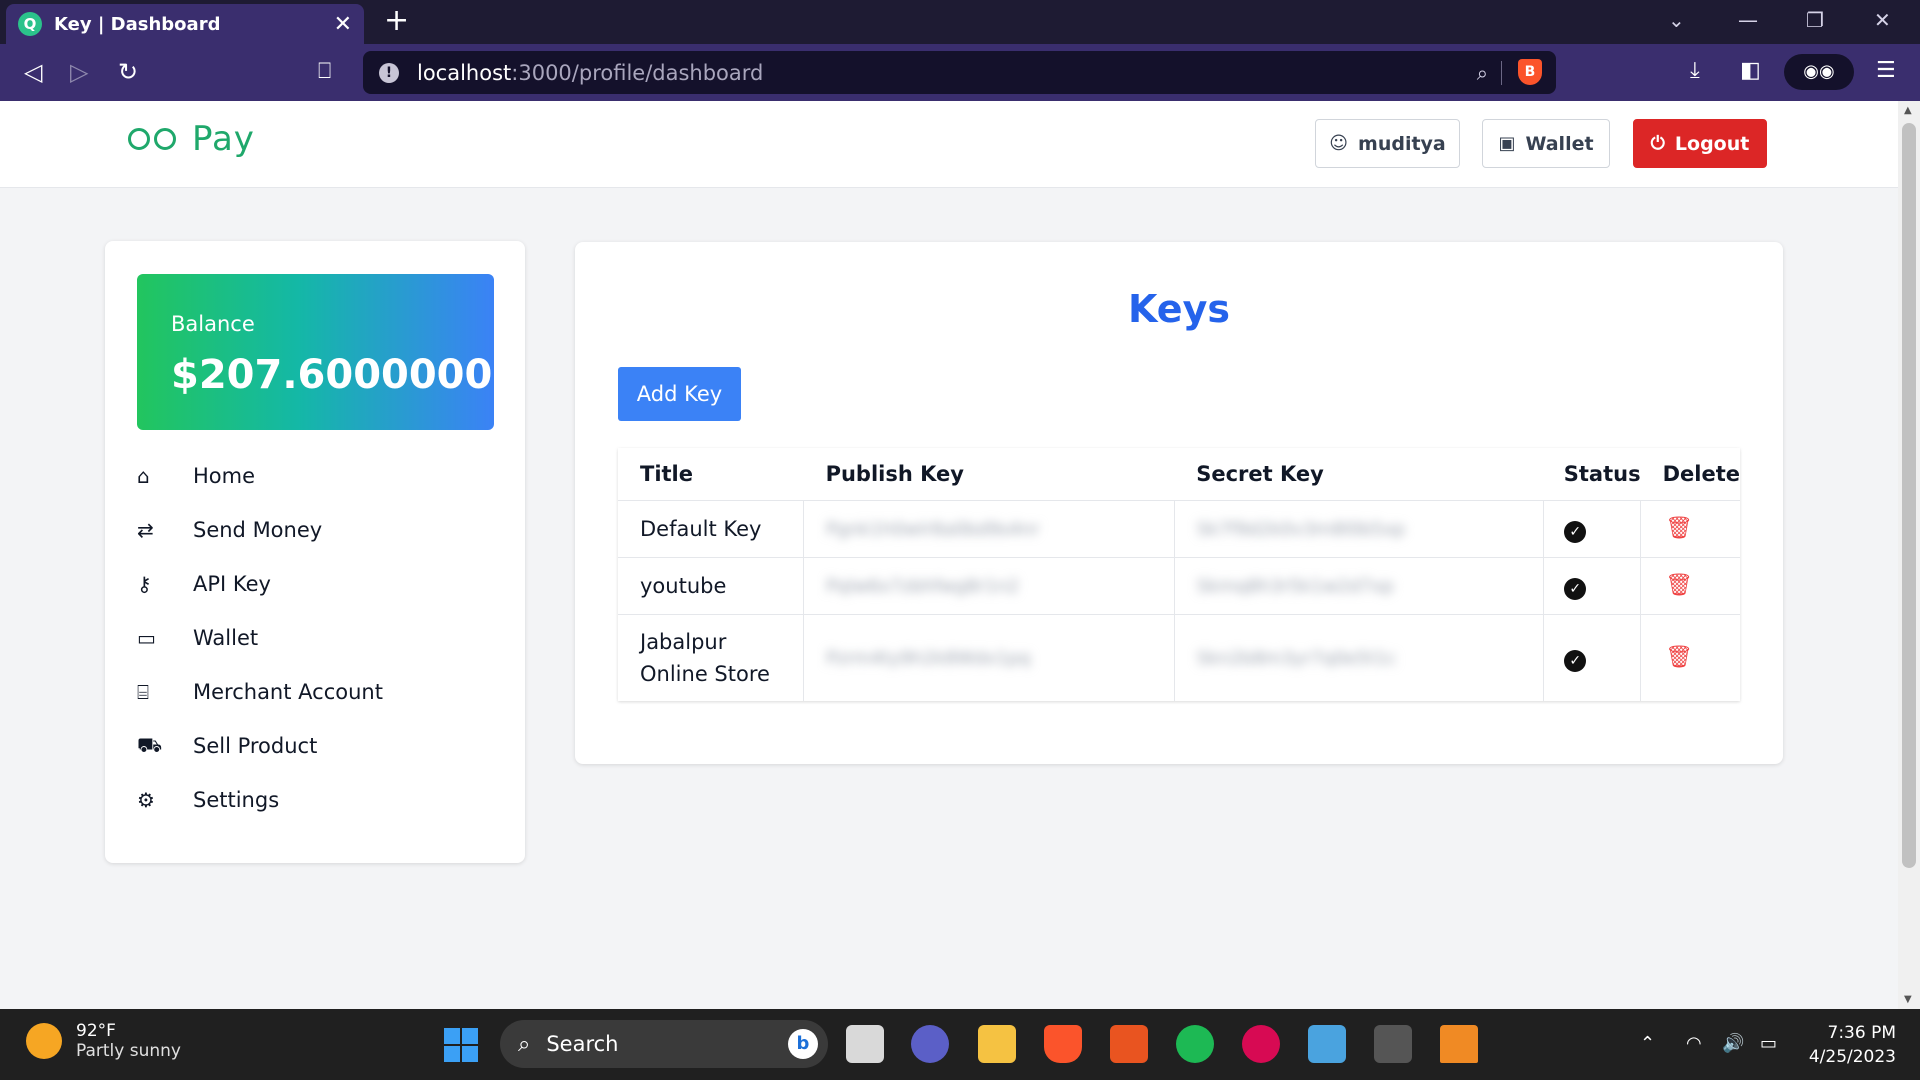 The width and height of the screenshot is (1920, 1080). I want to click on secret-key-value: Skn2b8m3yr7q0e5t1c, so click(1297, 658).